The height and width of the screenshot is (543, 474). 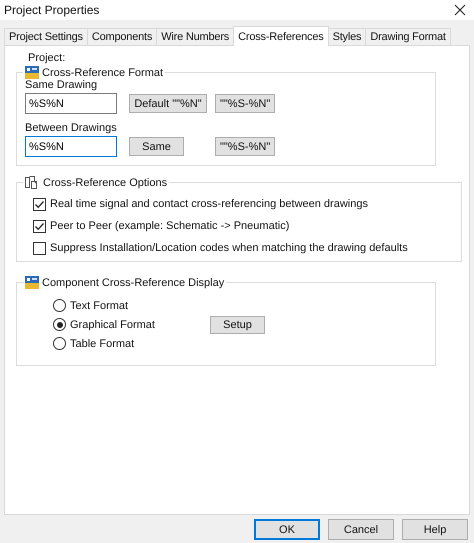 I want to click on checkbox-label: Peer to Peer (example: Schematic -> Pneumatic), so click(x=170, y=226).